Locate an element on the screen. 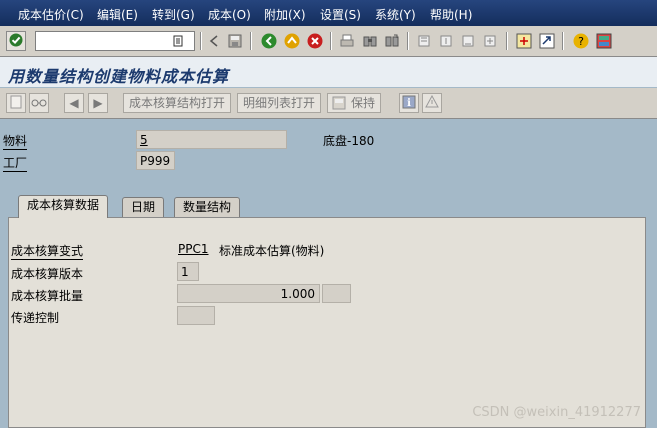  info-icon: i is located at coordinates (409, 103).